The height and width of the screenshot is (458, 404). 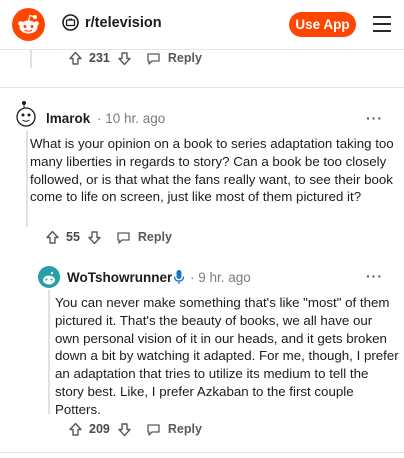 What do you see at coordinates (28, 24) in the screenshot?
I see `reddit-logo-icon` at bounding box center [28, 24].